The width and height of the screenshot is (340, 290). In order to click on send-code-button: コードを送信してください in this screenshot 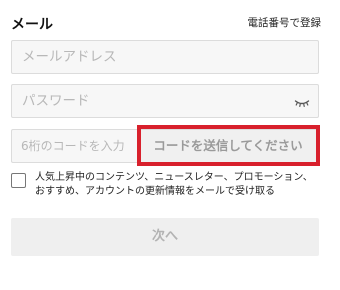, I will do `click(228, 146)`.